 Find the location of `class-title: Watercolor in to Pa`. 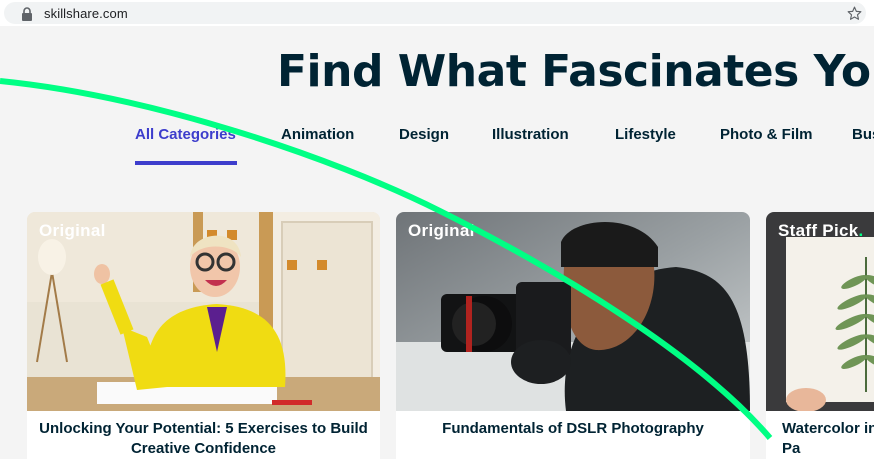

class-title: Watercolor in to Pa is located at coordinates (820, 439).